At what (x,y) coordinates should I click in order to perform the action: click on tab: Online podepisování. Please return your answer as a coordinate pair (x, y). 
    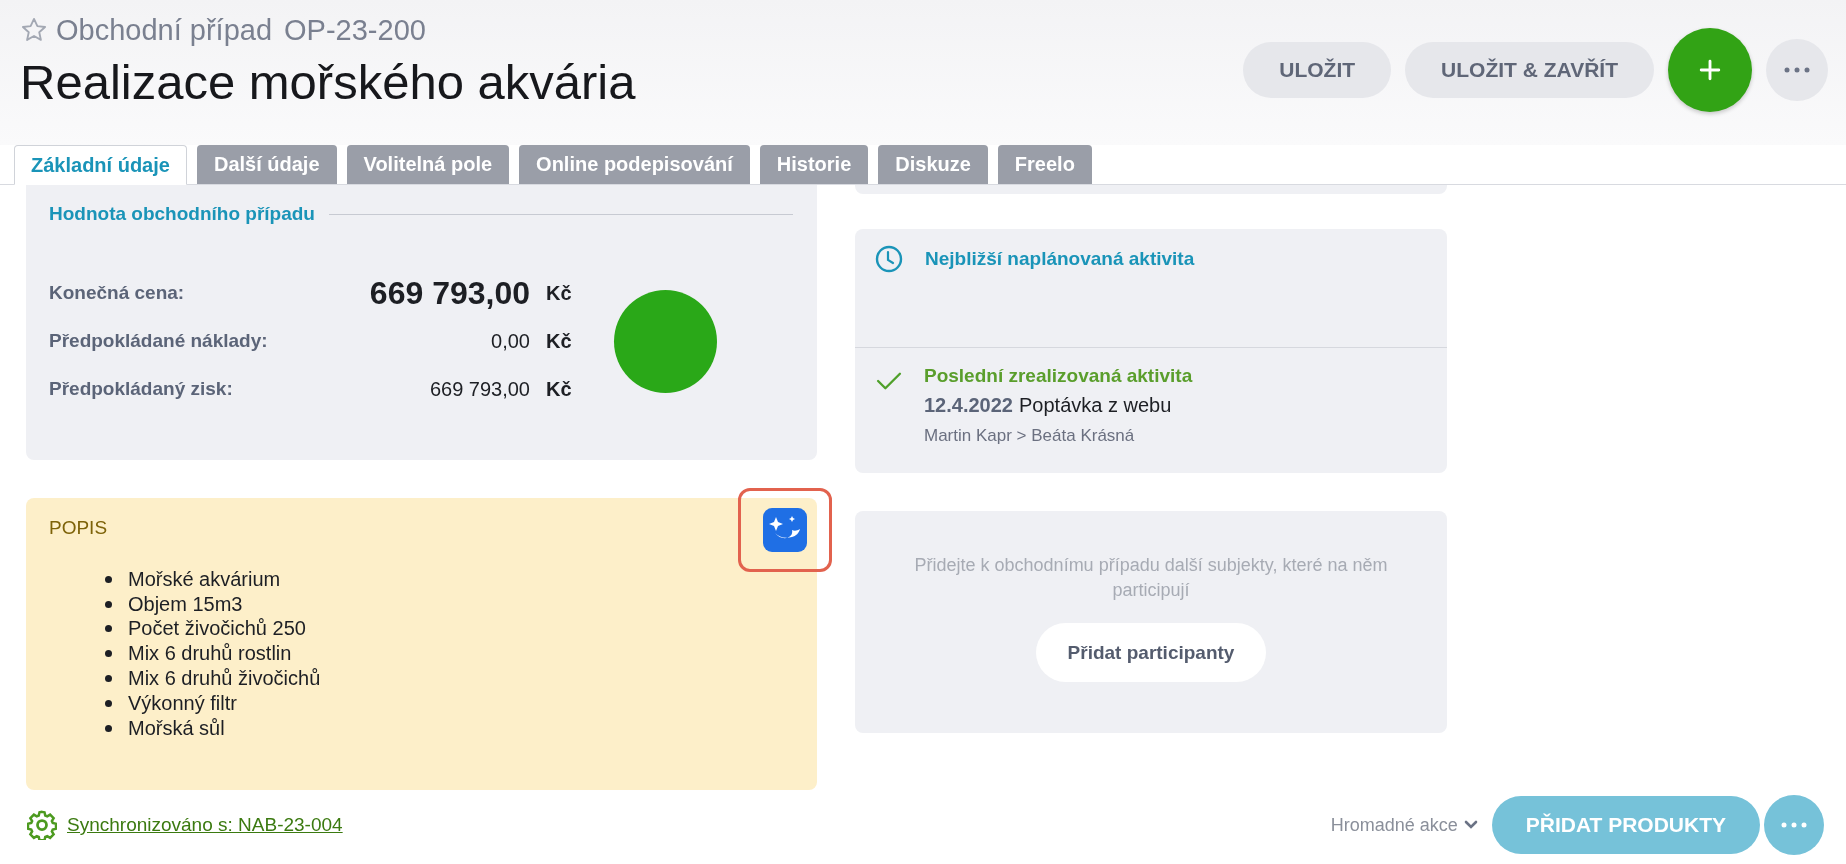
    Looking at the image, I should click on (634, 164).